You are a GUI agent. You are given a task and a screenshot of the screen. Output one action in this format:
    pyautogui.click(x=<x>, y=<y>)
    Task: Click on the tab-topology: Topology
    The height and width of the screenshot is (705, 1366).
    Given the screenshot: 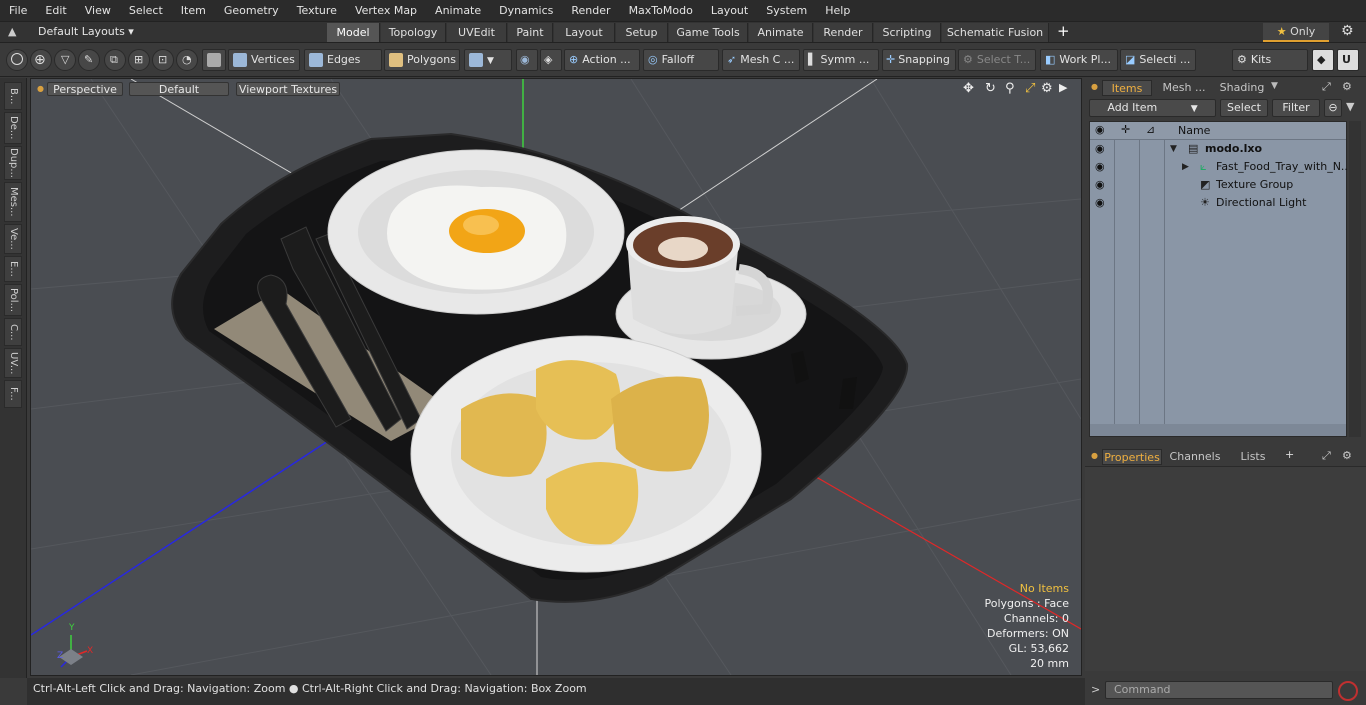 What is the action you would take?
    pyautogui.click(x=413, y=32)
    